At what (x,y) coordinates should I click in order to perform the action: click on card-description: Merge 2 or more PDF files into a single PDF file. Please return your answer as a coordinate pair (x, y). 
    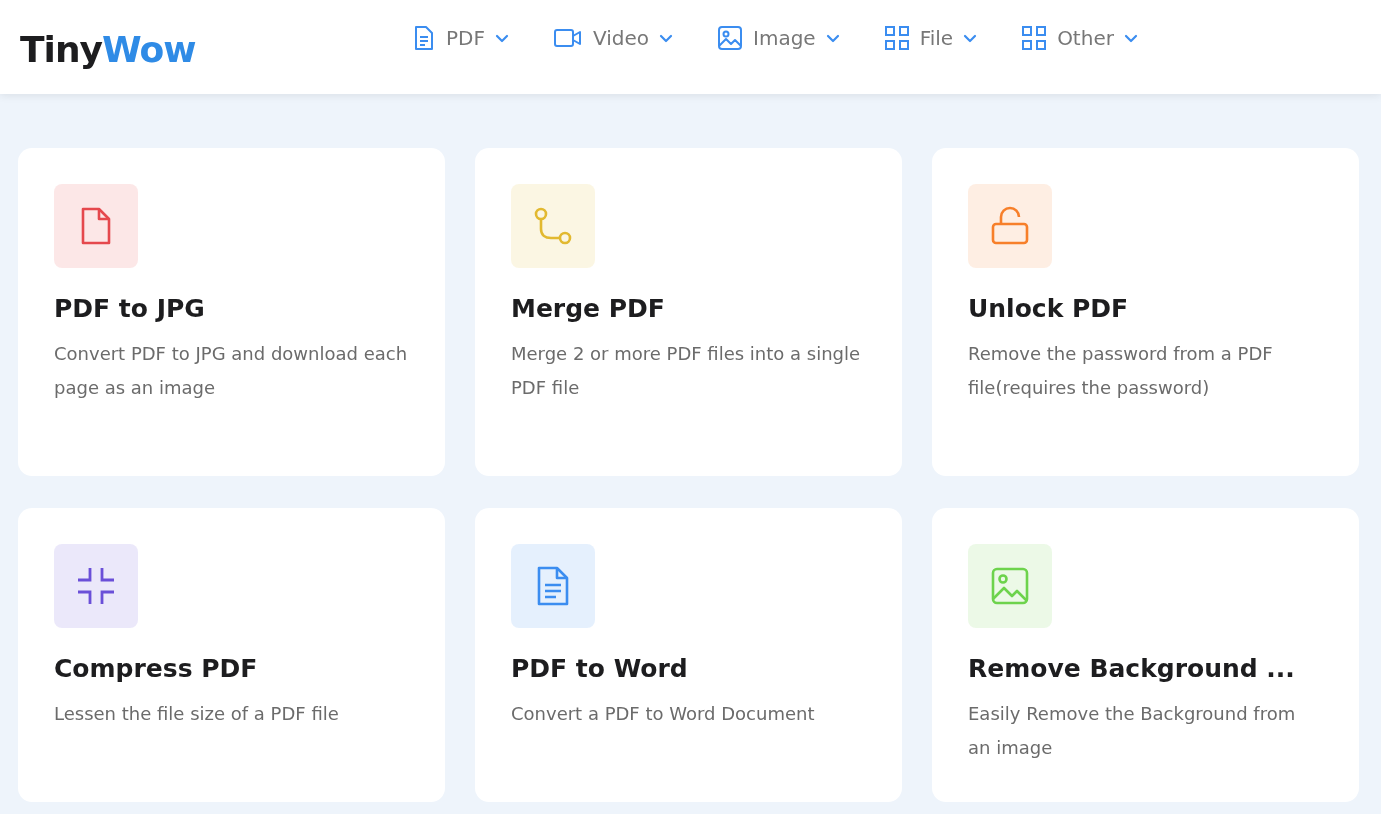
    Looking at the image, I should click on (686, 371).